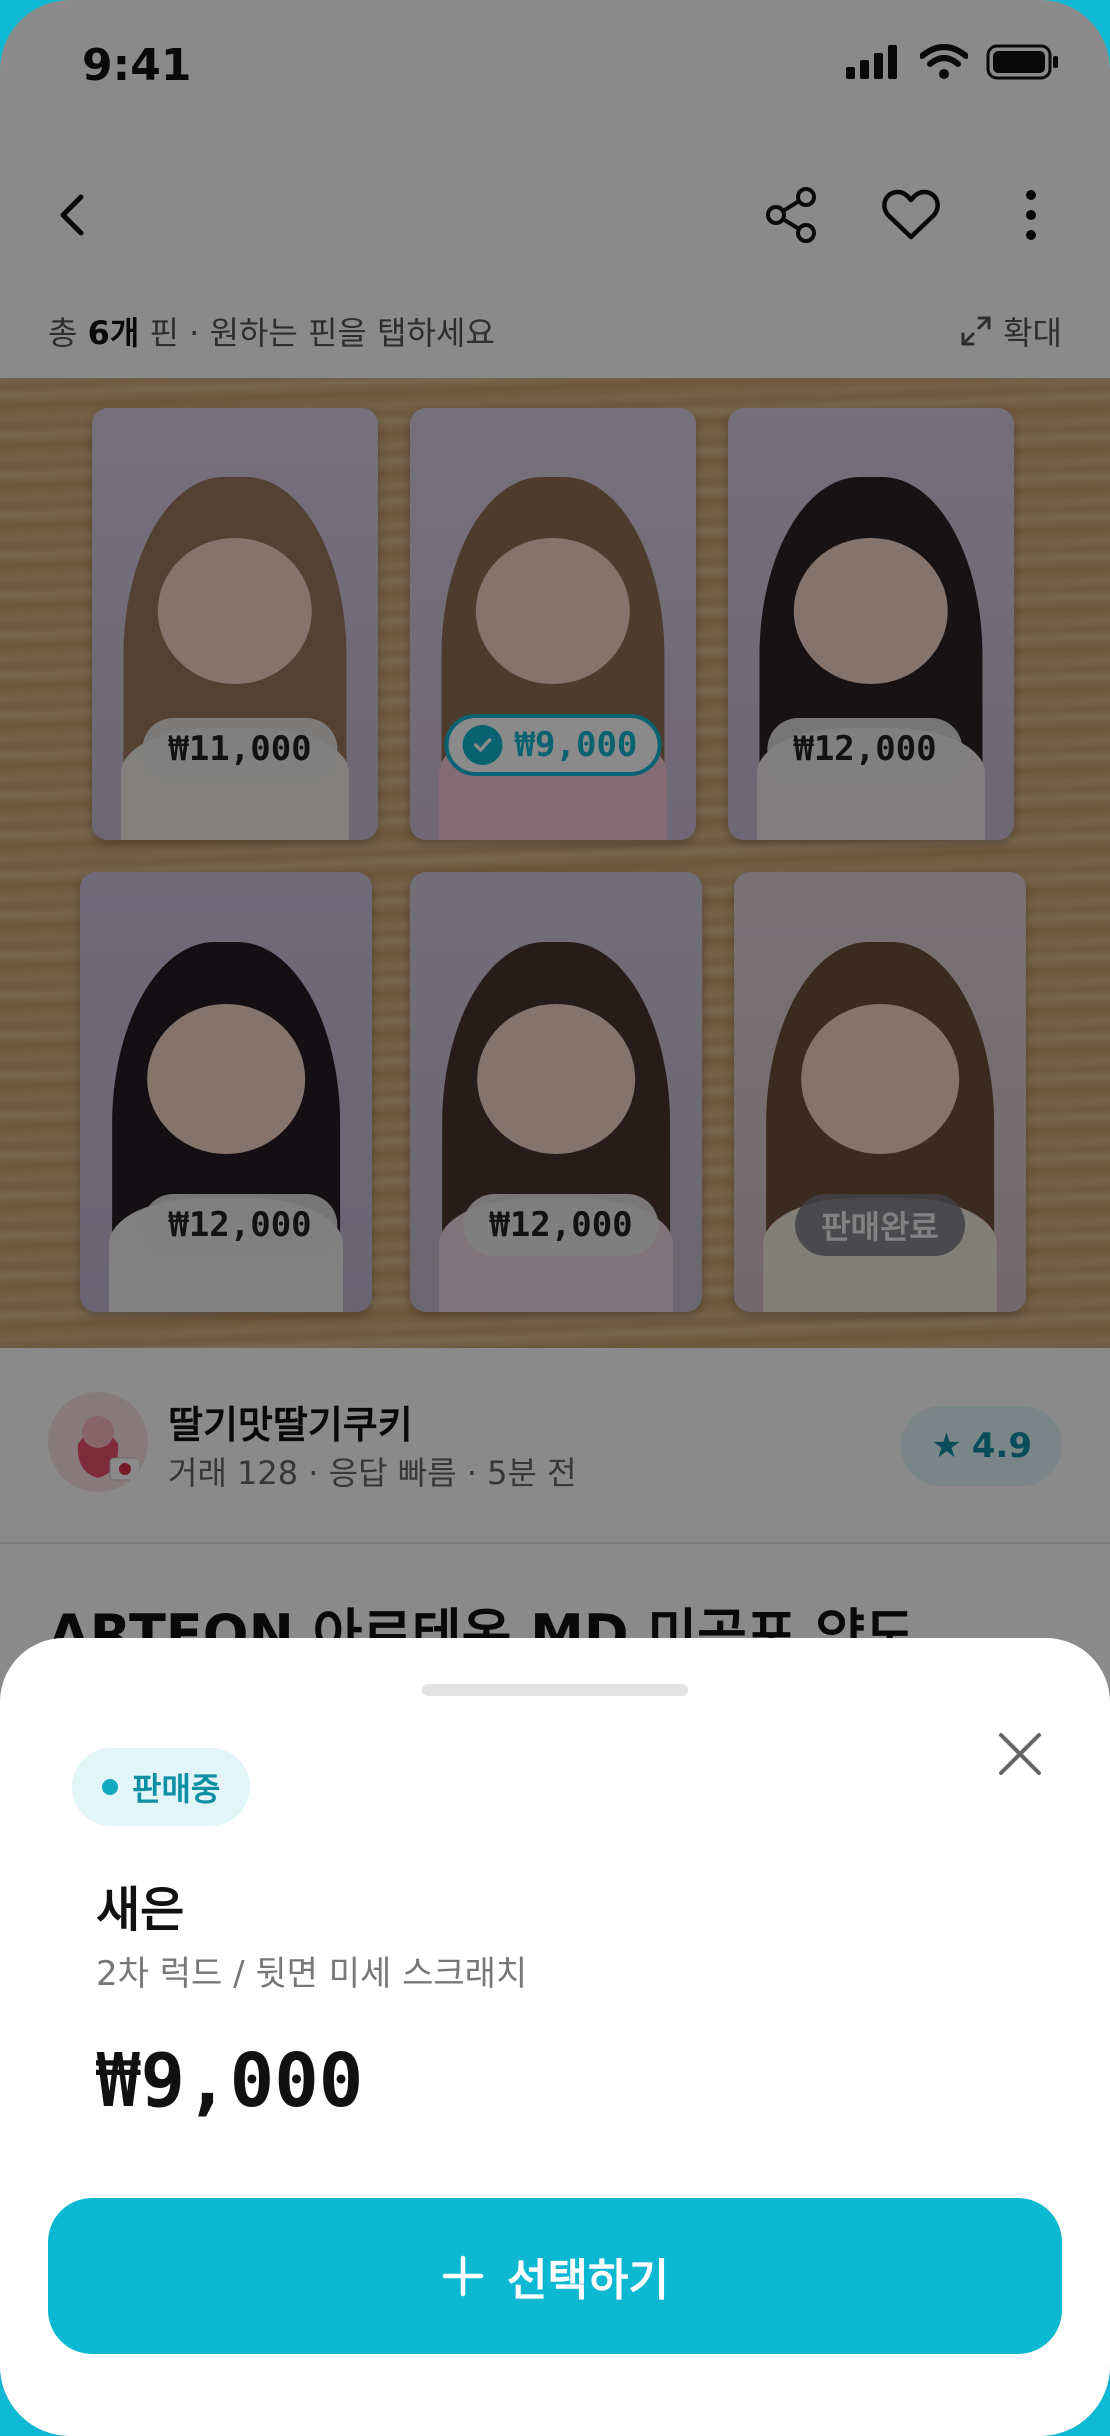 This screenshot has width=1110, height=2436. What do you see at coordinates (110, 1787) in the screenshot?
I see `status-dot-icon` at bounding box center [110, 1787].